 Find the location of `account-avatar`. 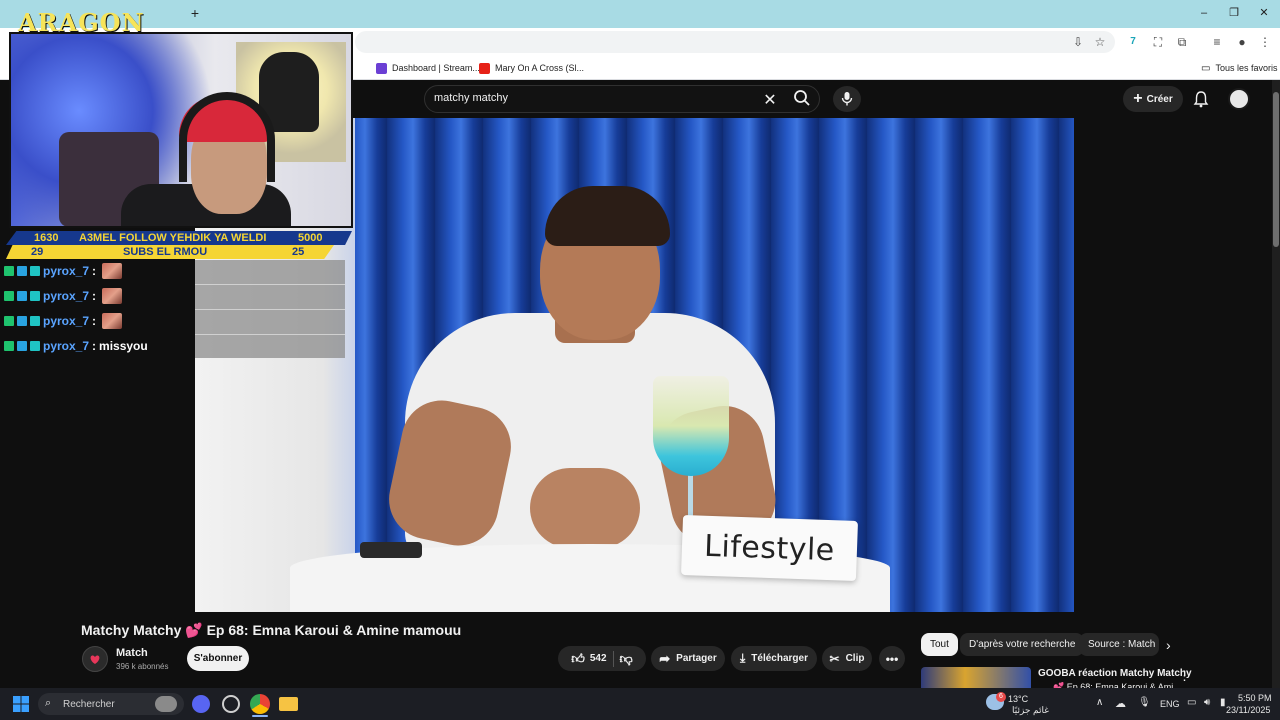

account-avatar is located at coordinates (1239, 99).